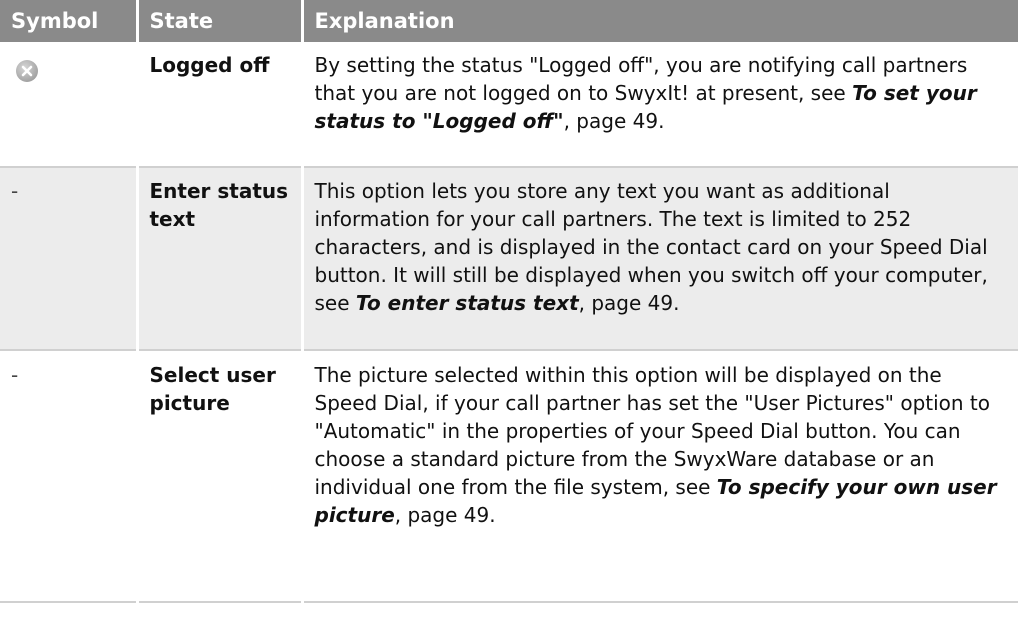  What do you see at coordinates (27, 71) in the screenshot?
I see `logged-off-icon` at bounding box center [27, 71].